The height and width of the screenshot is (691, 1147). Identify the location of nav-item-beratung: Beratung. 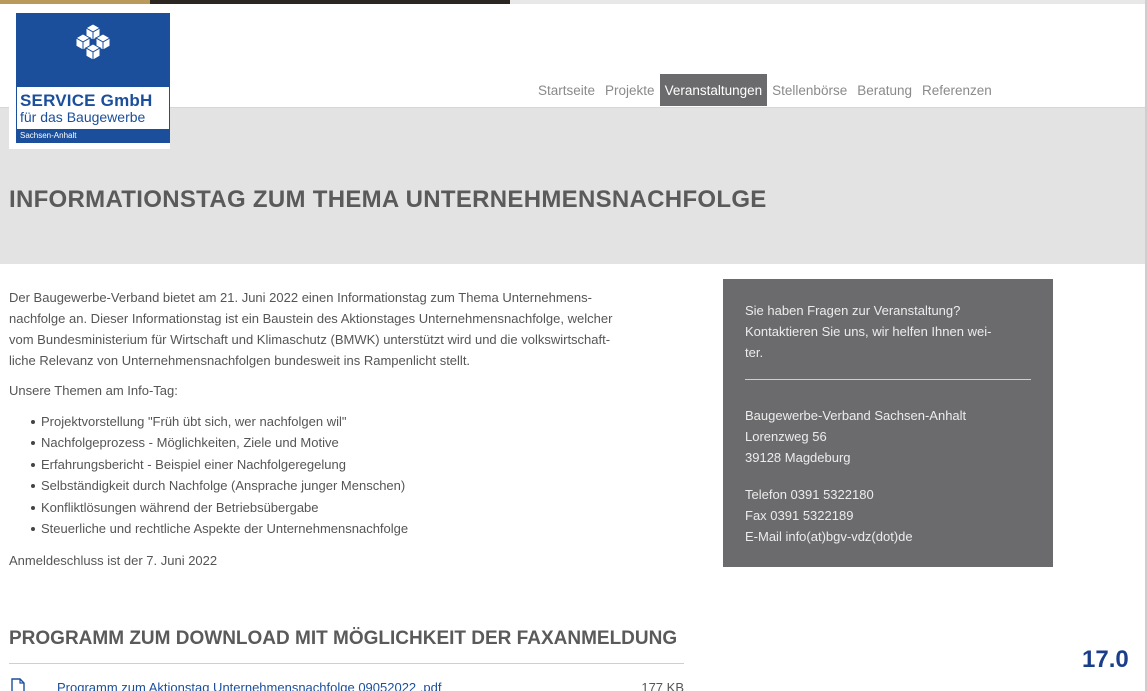
(884, 90).